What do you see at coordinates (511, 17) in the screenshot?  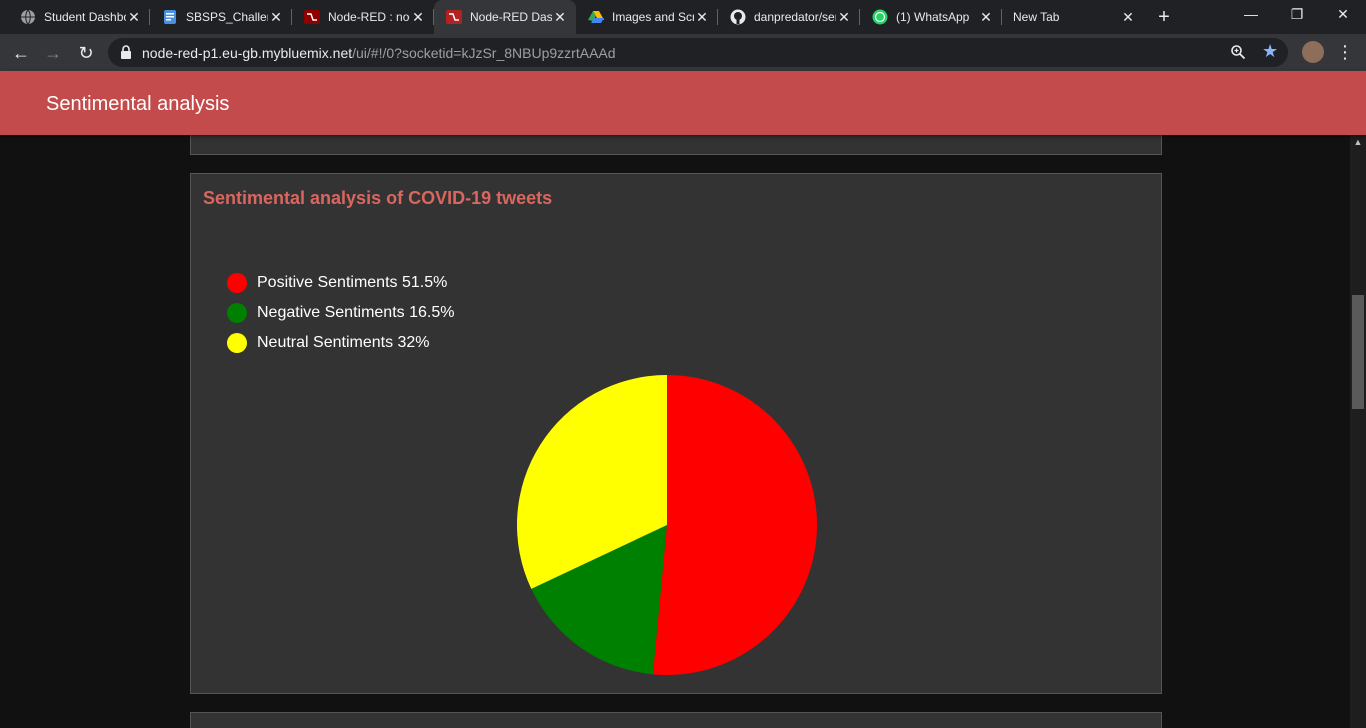 I see `tab-title: Node-RED Dashboard` at bounding box center [511, 17].